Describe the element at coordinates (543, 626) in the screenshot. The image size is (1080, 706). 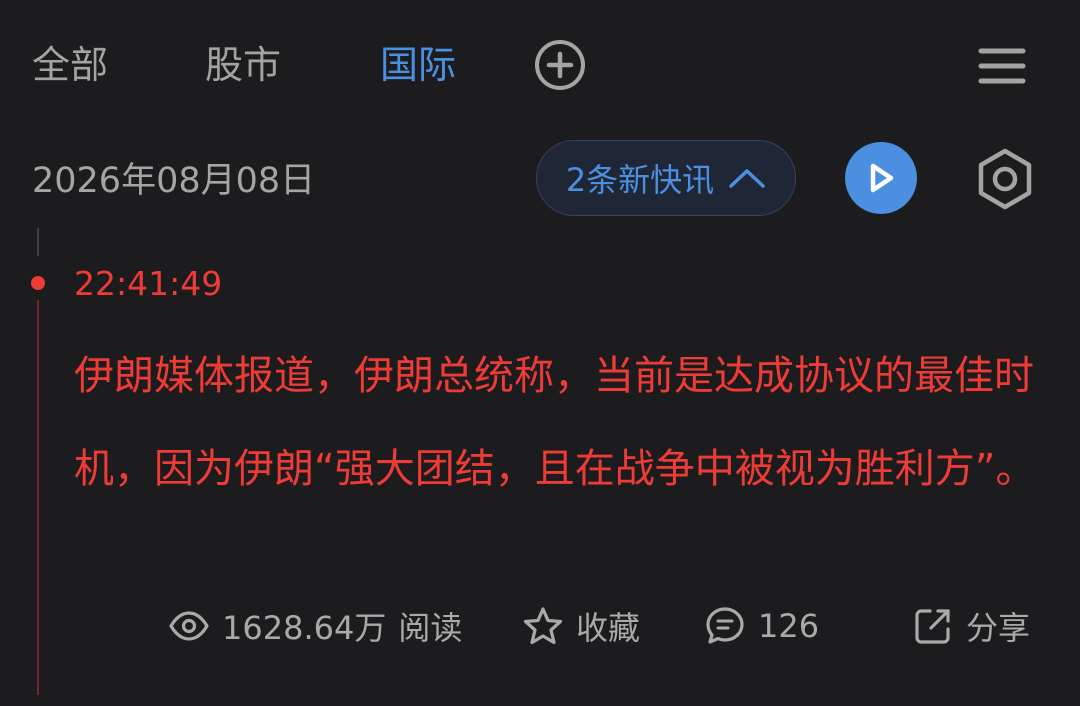
I see `star-icon` at that location.